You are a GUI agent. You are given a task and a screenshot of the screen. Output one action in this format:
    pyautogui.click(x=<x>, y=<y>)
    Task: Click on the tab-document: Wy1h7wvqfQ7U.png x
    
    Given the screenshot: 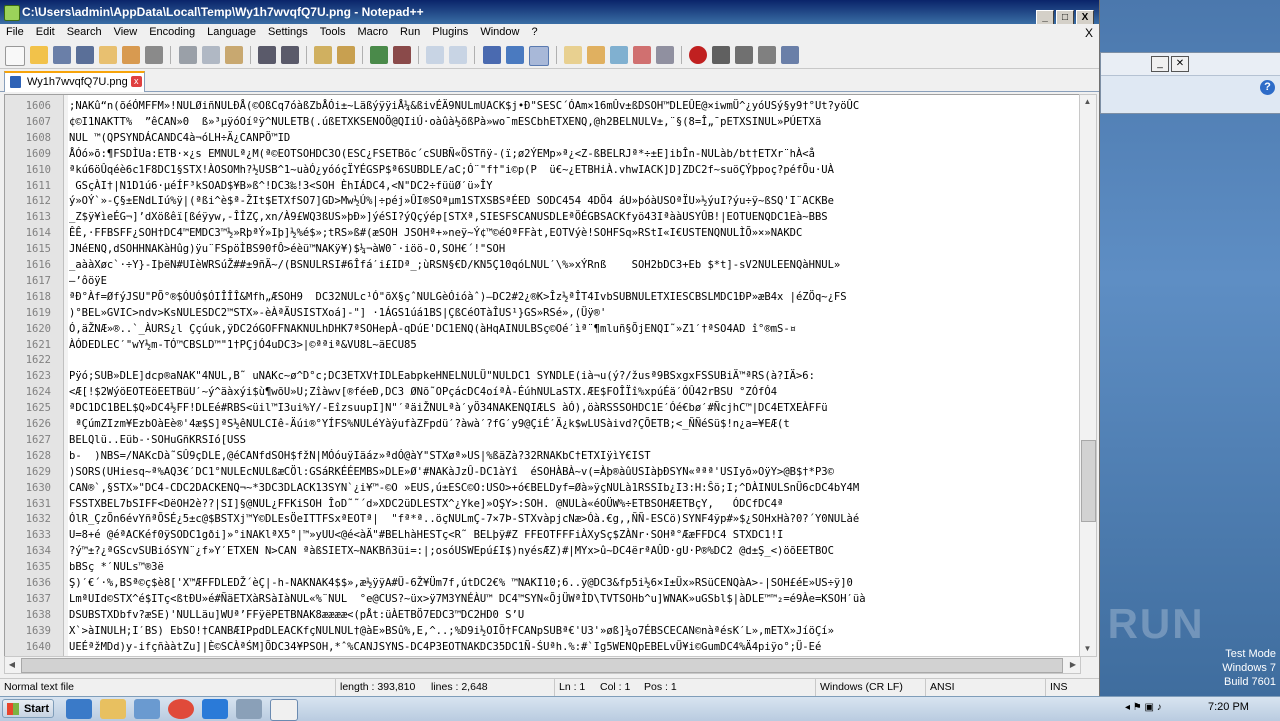 What is the action you would take?
    pyautogui.click(x=74, y=81)
    